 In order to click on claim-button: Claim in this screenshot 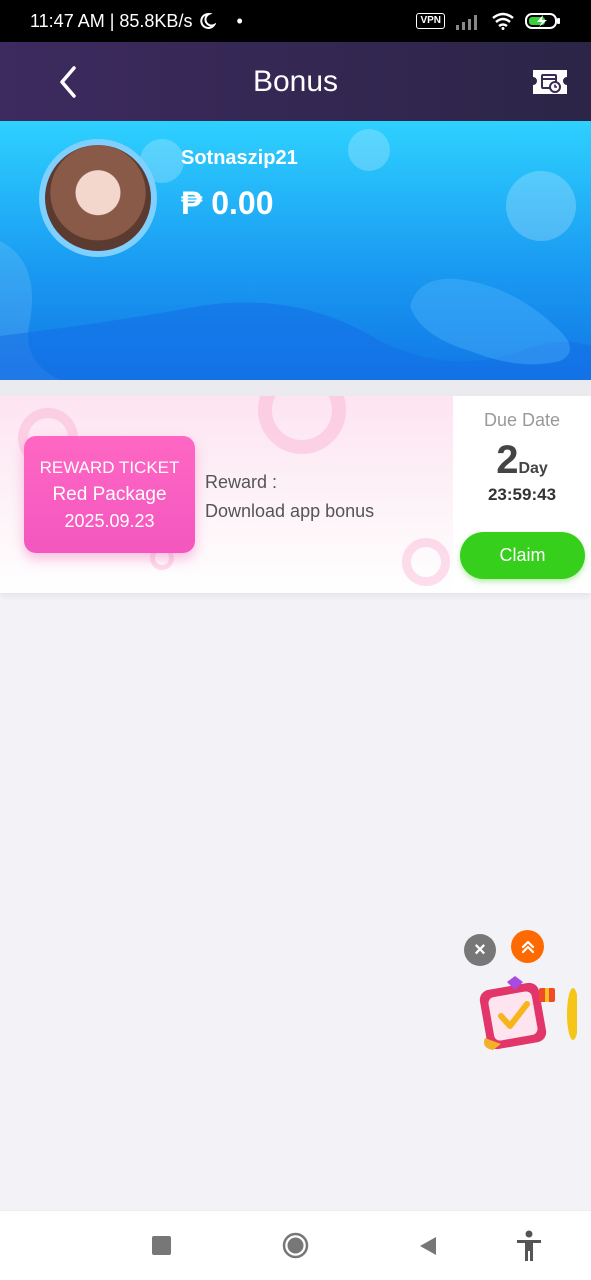, I will do `click(522, 555)`.